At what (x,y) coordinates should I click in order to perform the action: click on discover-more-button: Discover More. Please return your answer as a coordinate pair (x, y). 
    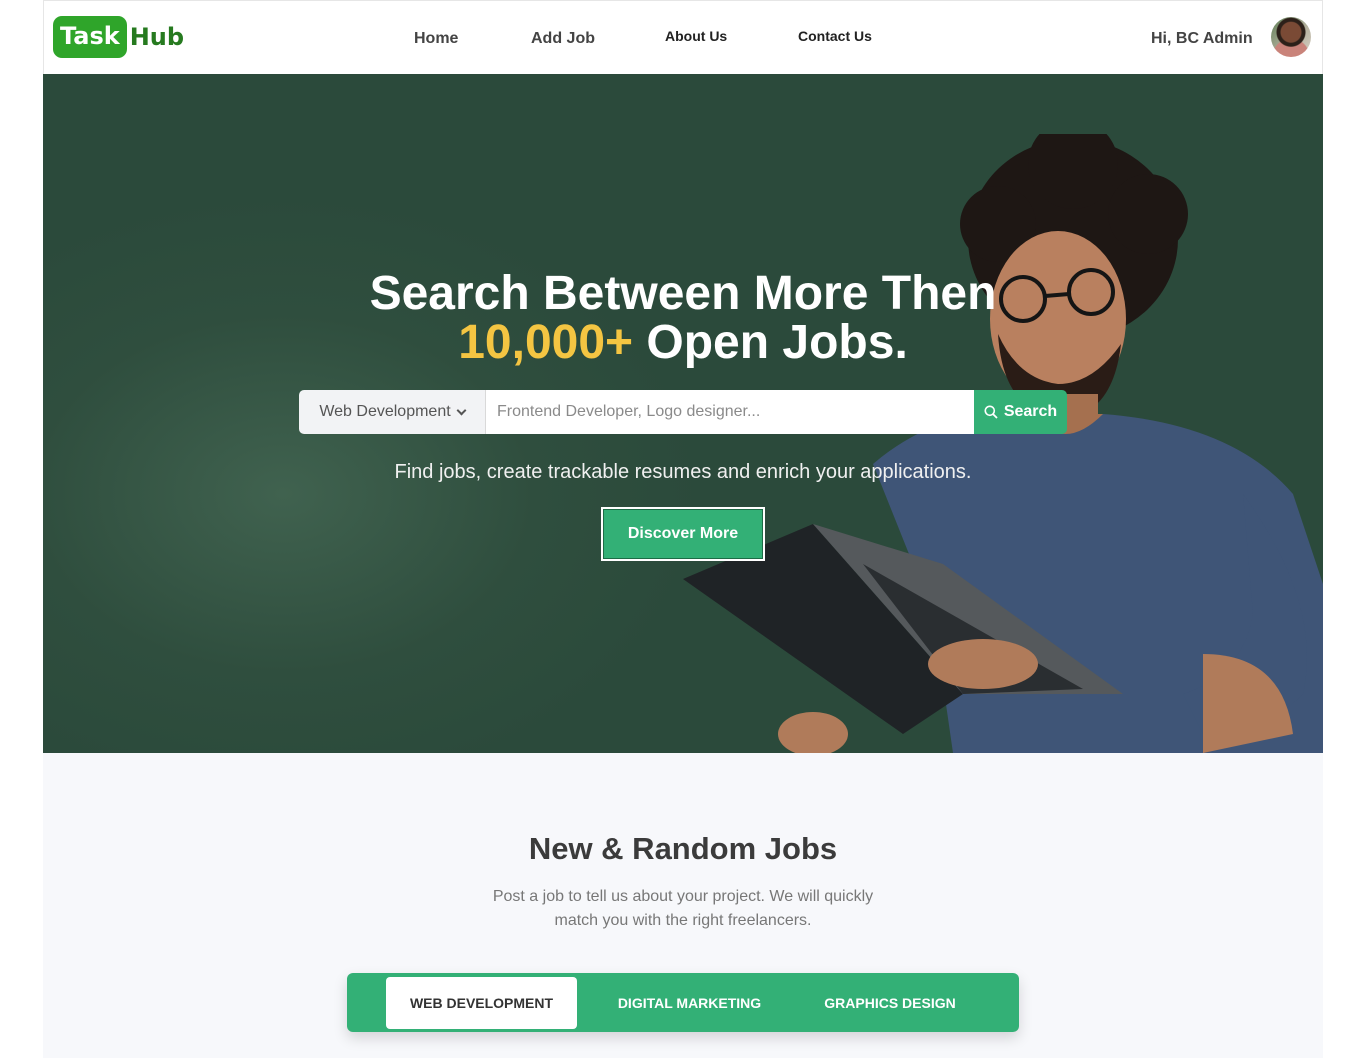
    Looking at the image, I should click on (683, 534).